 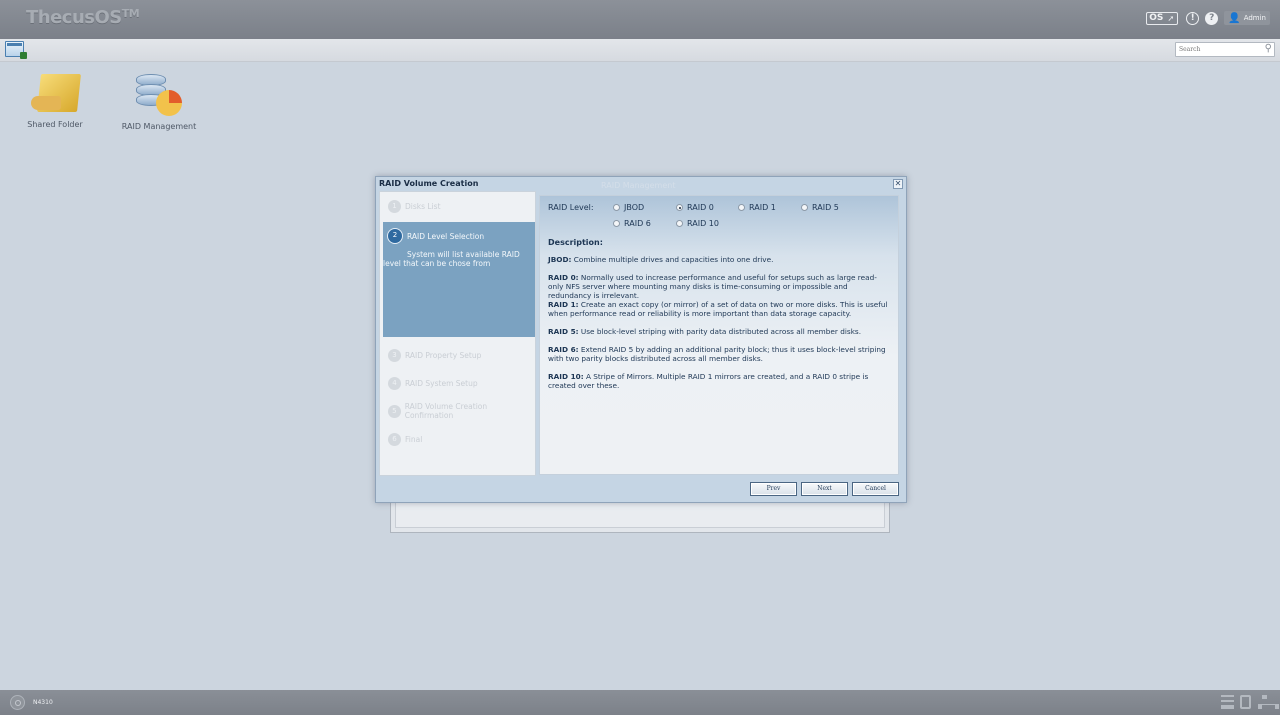 I want to click on info-icon: !, so click(x=1193, y=18).